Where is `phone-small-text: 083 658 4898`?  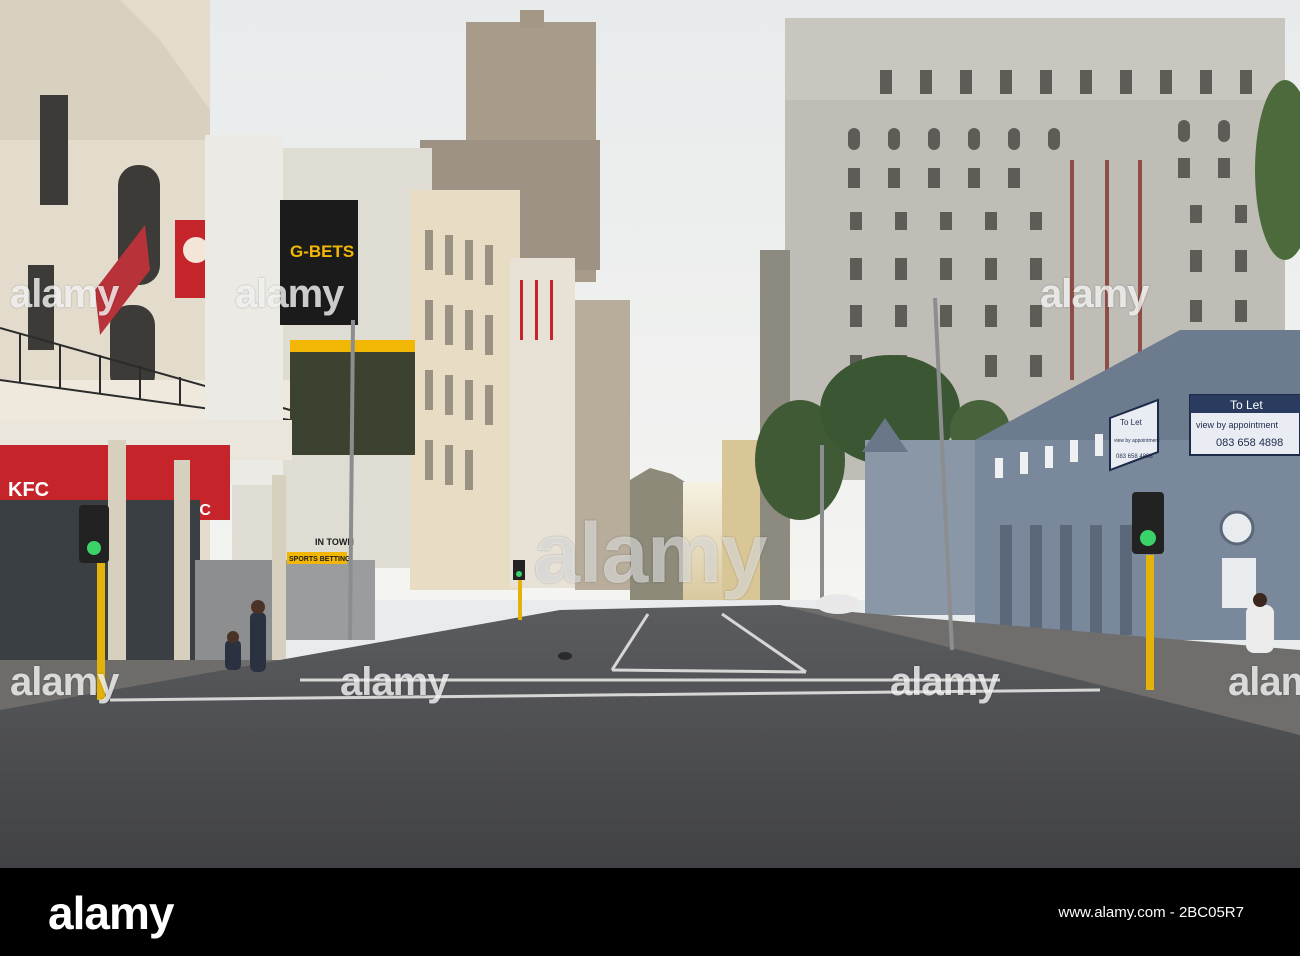 phone-small-text: 083 658 4898 is located at coordinates (1134, 457).